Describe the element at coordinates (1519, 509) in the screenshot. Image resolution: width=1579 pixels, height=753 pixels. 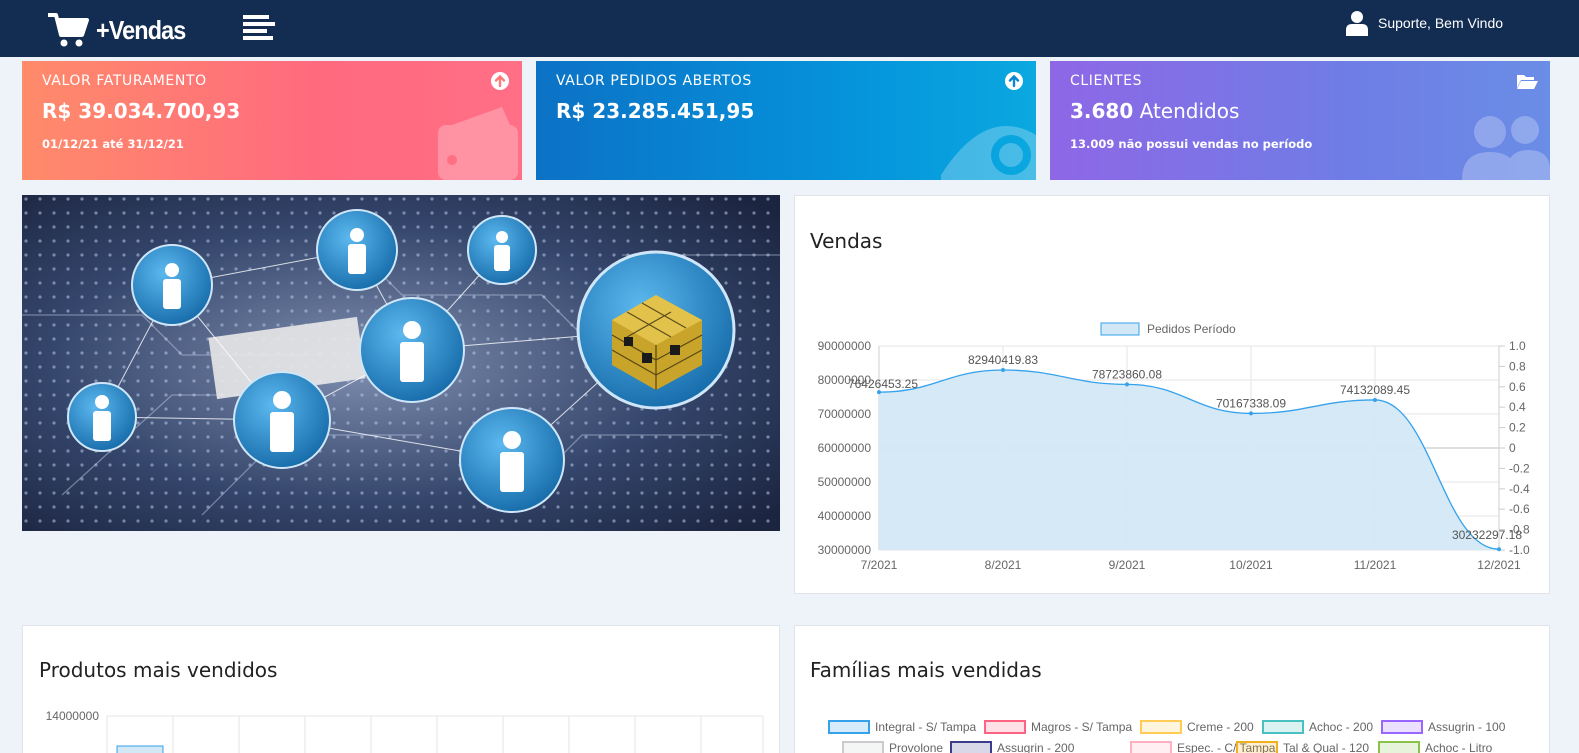
I see `y2-tick-label: -0.6` at that location.